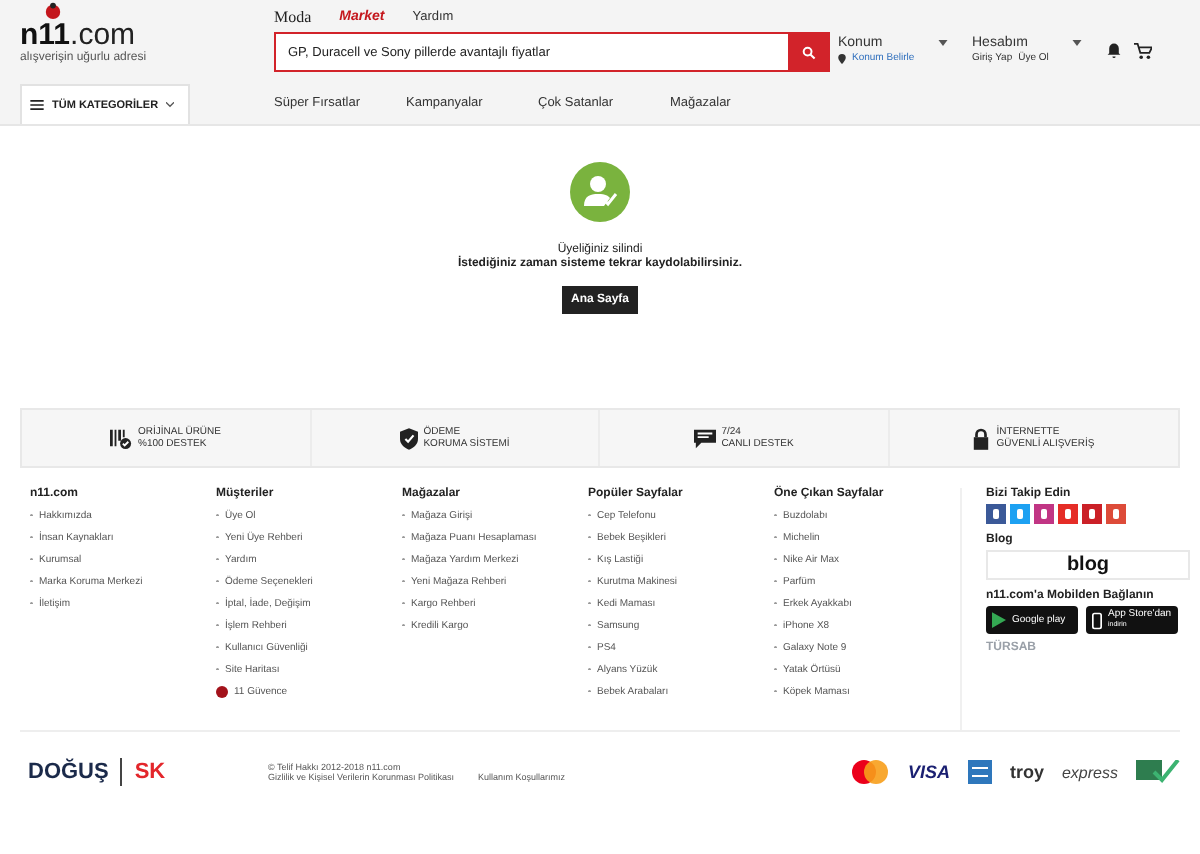  What do you see at coordinates (37, 105) in the screenshot?
I see `menu-icon` at bounding box center [37, 105].